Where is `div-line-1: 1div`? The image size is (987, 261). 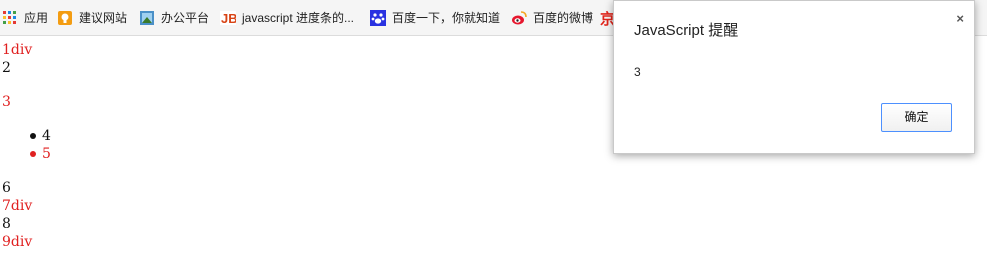
div-line-1: 1div is located at coordinates (17, 50).